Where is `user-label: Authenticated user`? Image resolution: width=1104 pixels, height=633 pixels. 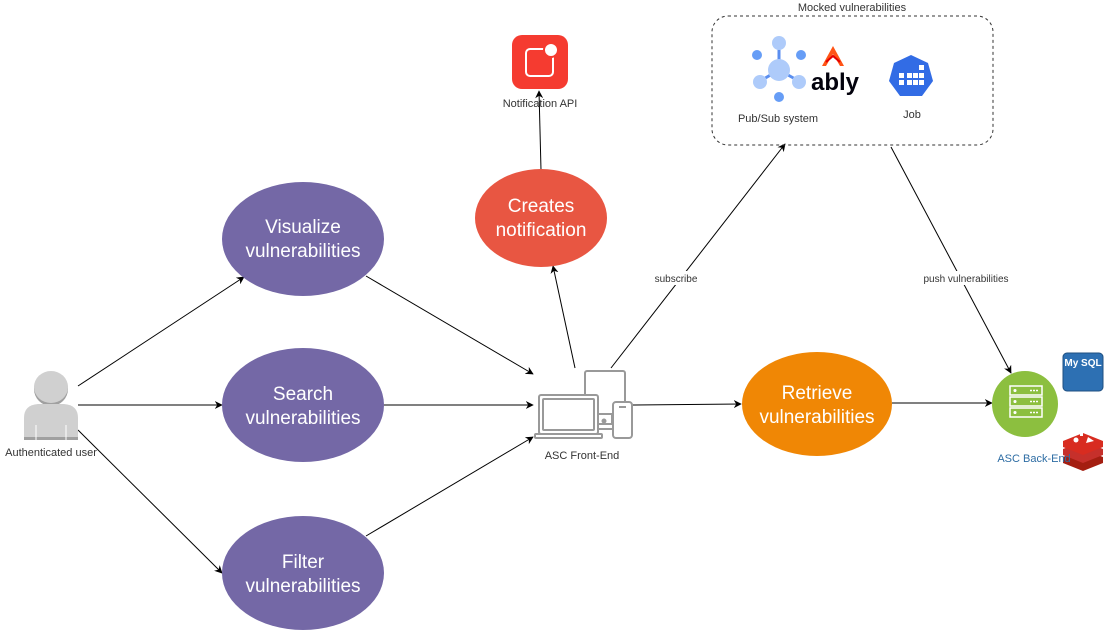 user-label: Authenticated user is located at coordinates (51, 453).